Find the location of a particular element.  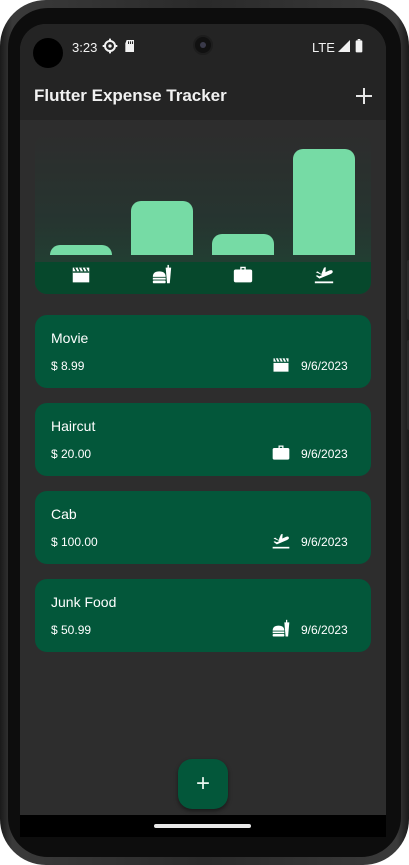

status-time: 3:23 is located at coordinates (85, 47).